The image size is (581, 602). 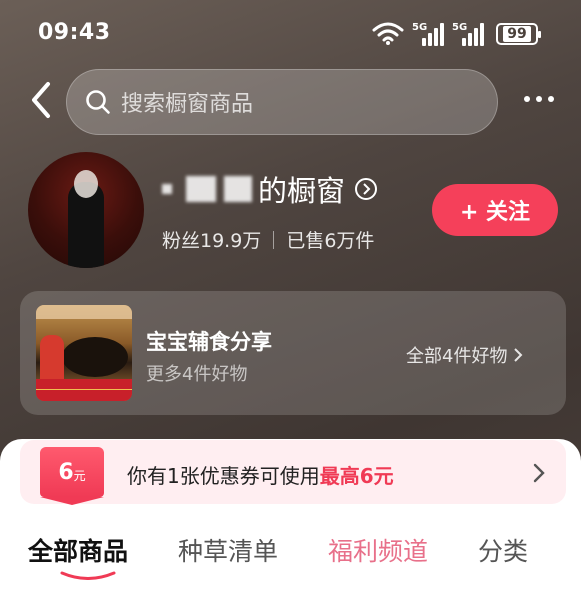 I want to click on coupon-badge: 6 元, so click(x=72, y=476).